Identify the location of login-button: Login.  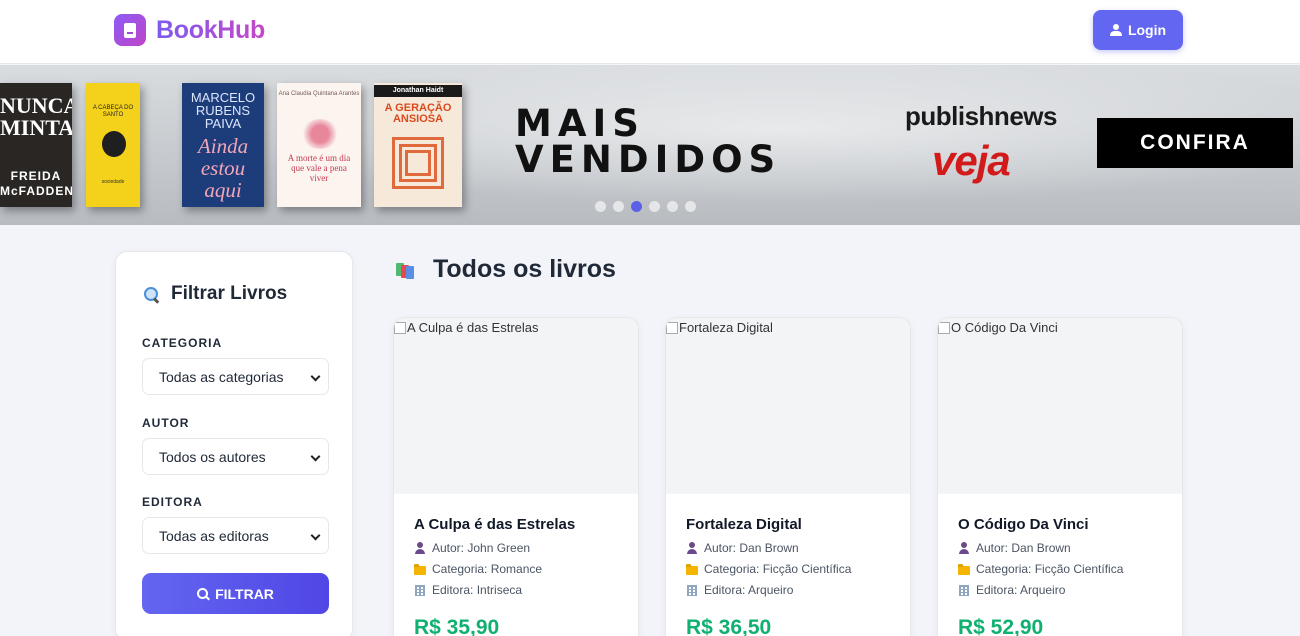
(1138, 30).